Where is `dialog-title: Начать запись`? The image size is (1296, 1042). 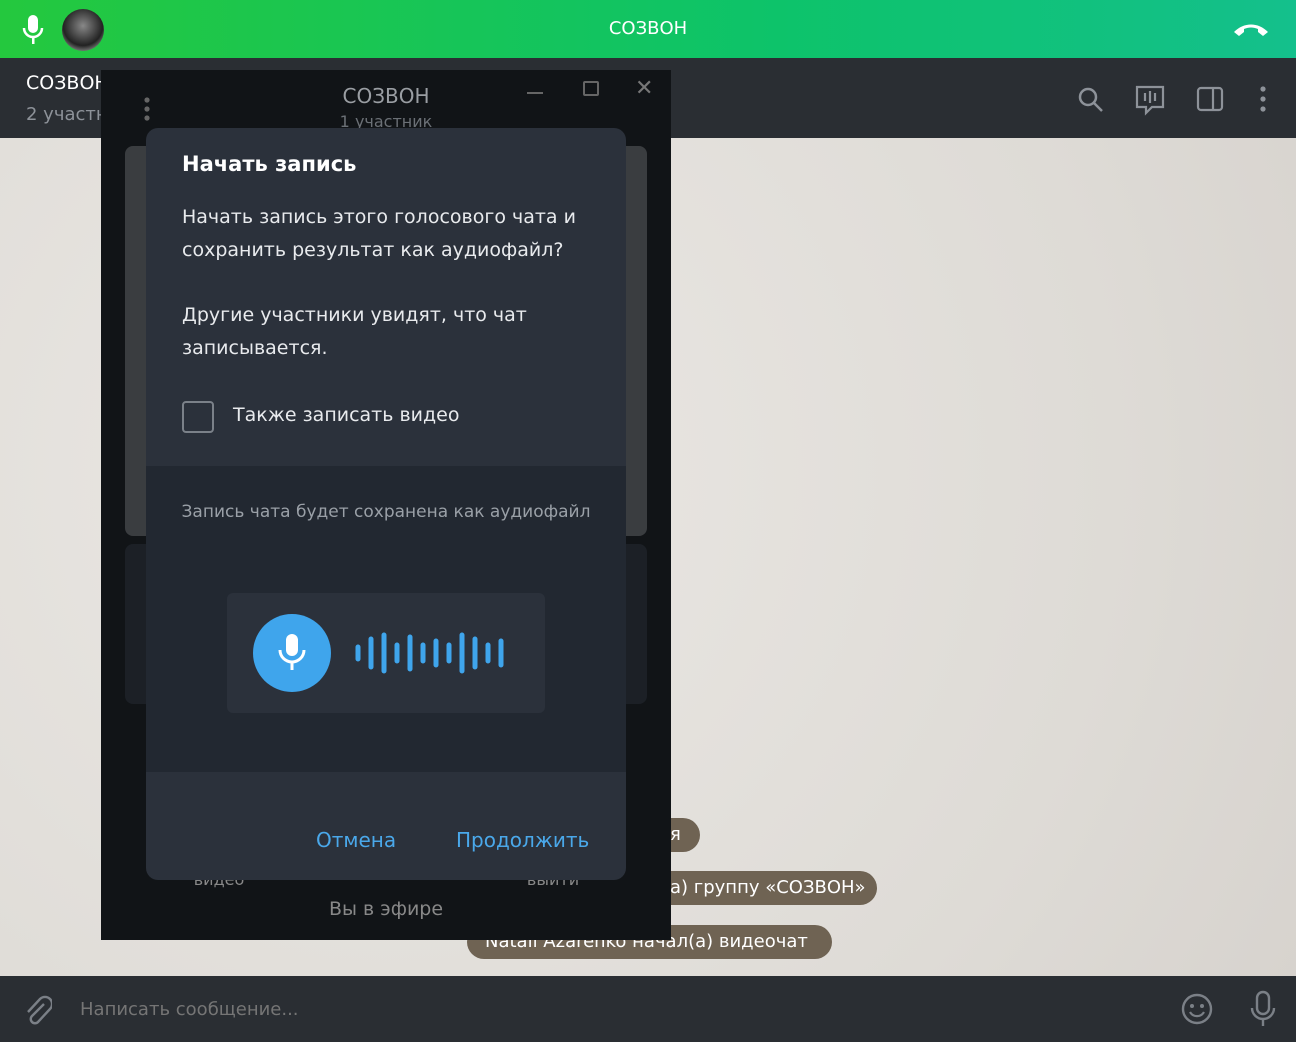 dialog-title: Начать запись is located at coordinates (269, 164).